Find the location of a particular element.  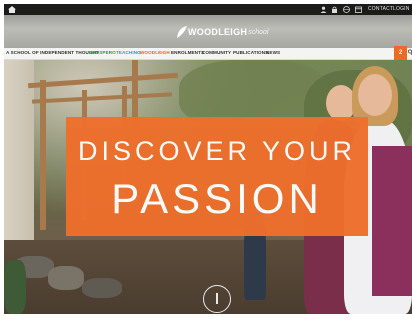

shrub is located at coordinates (15, 287).